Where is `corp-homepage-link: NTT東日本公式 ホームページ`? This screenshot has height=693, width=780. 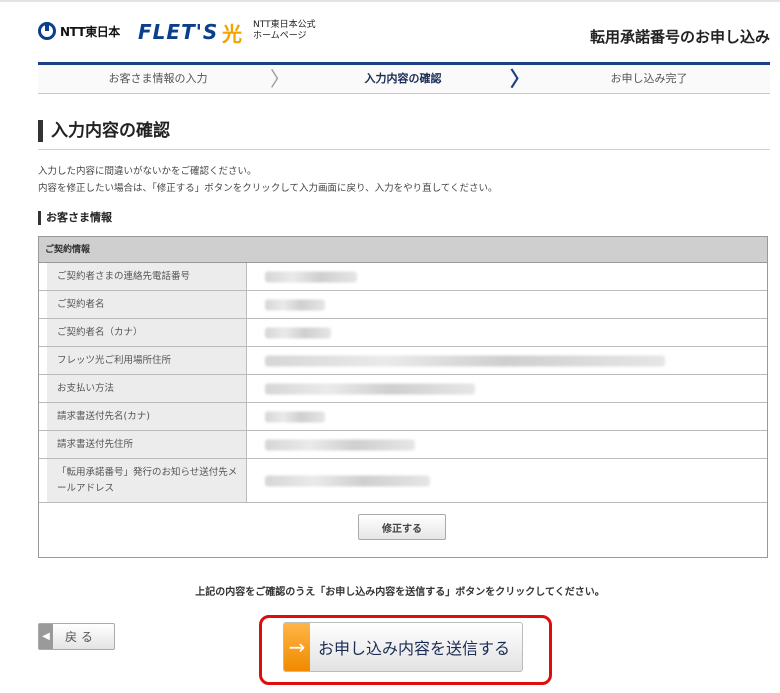
corp-homepage-link: NTT東日本公式 ホームページ is located at coordinates (284, 31).